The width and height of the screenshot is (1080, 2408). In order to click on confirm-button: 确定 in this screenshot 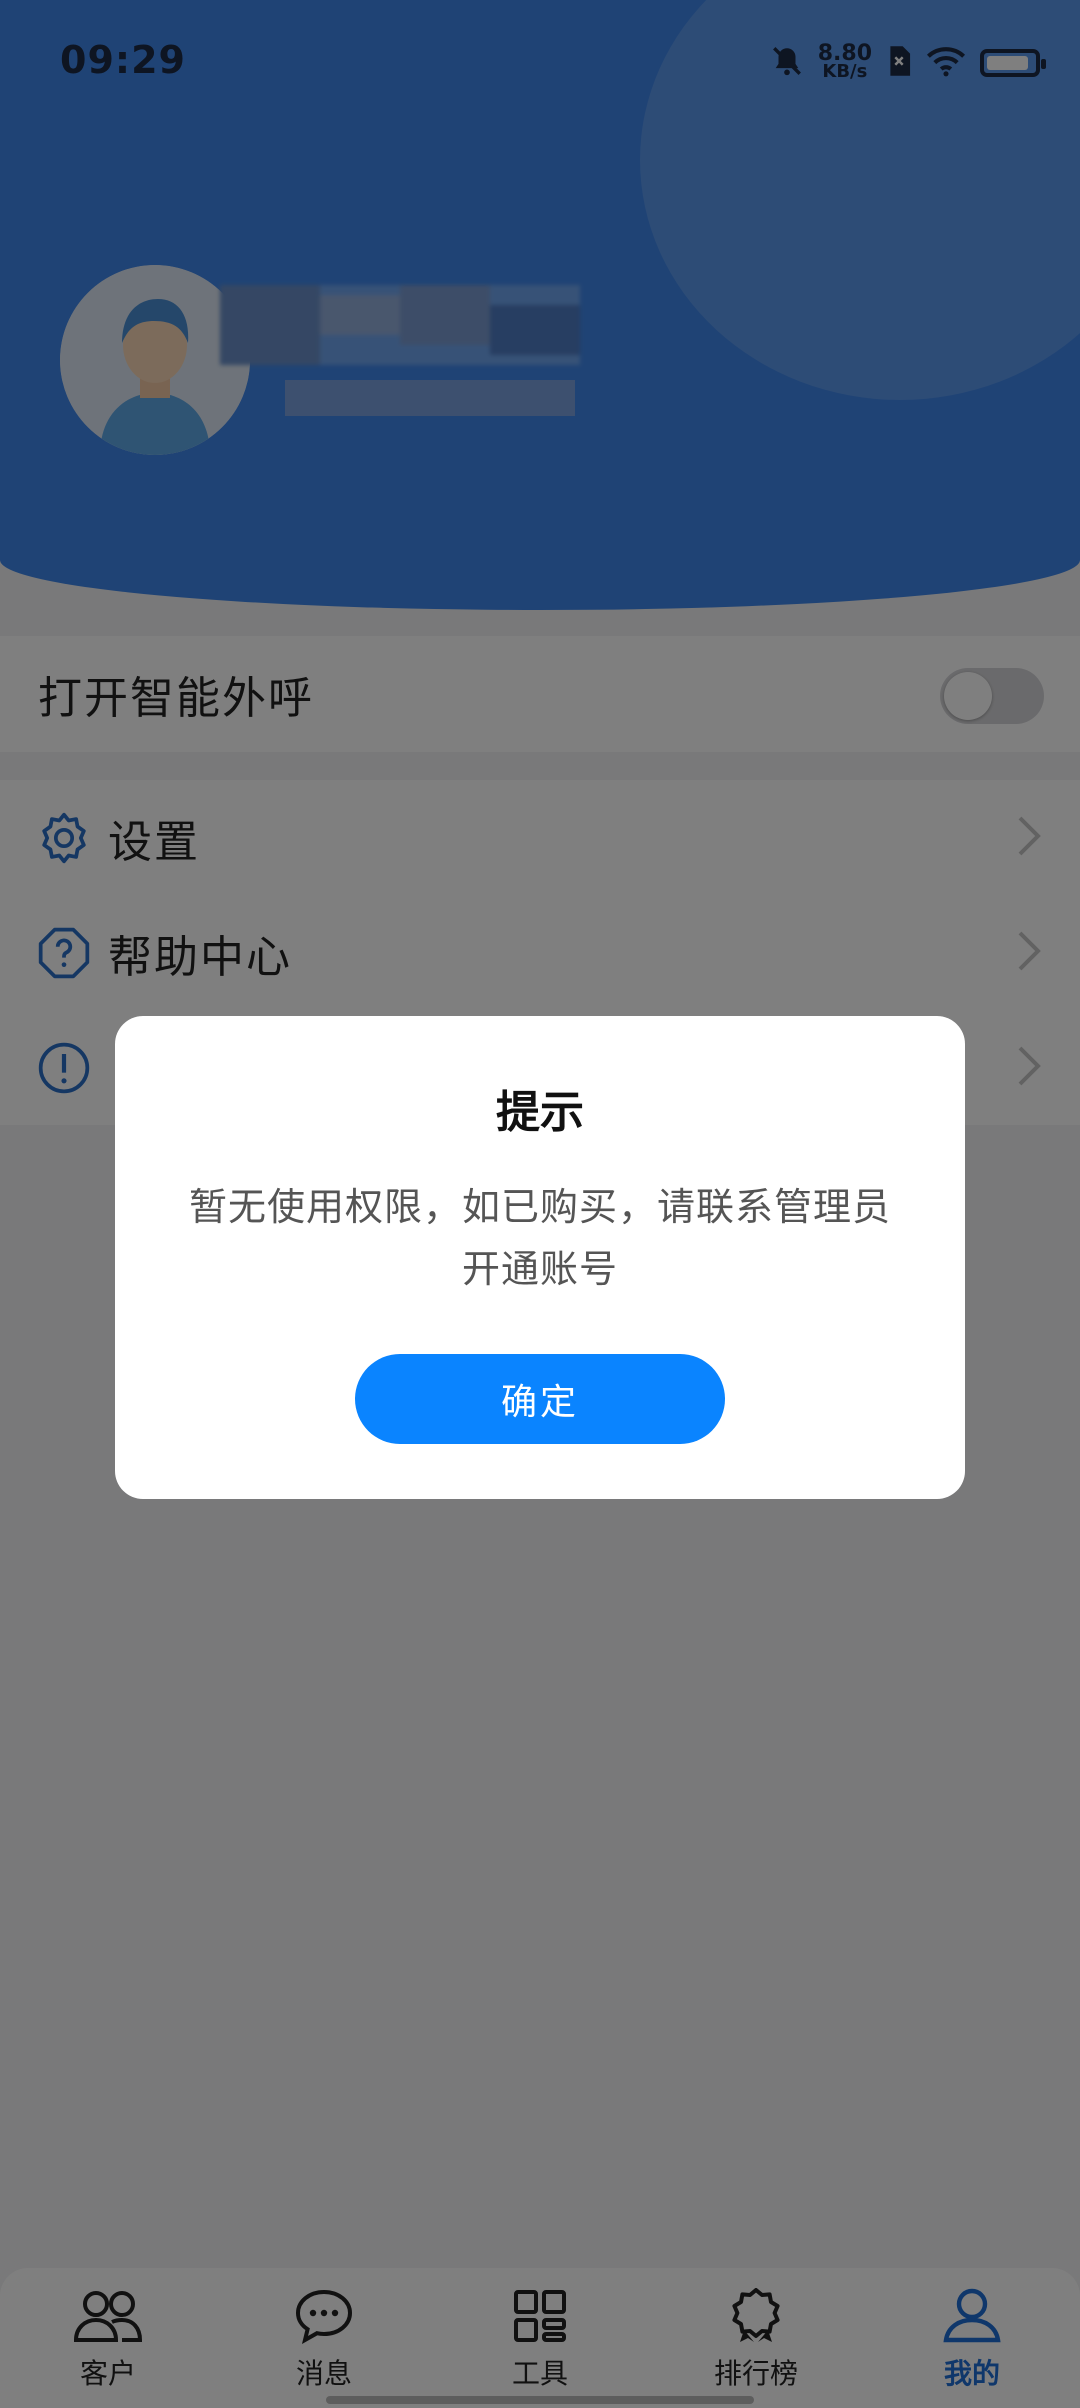, I will do `click(540, 1399)`.